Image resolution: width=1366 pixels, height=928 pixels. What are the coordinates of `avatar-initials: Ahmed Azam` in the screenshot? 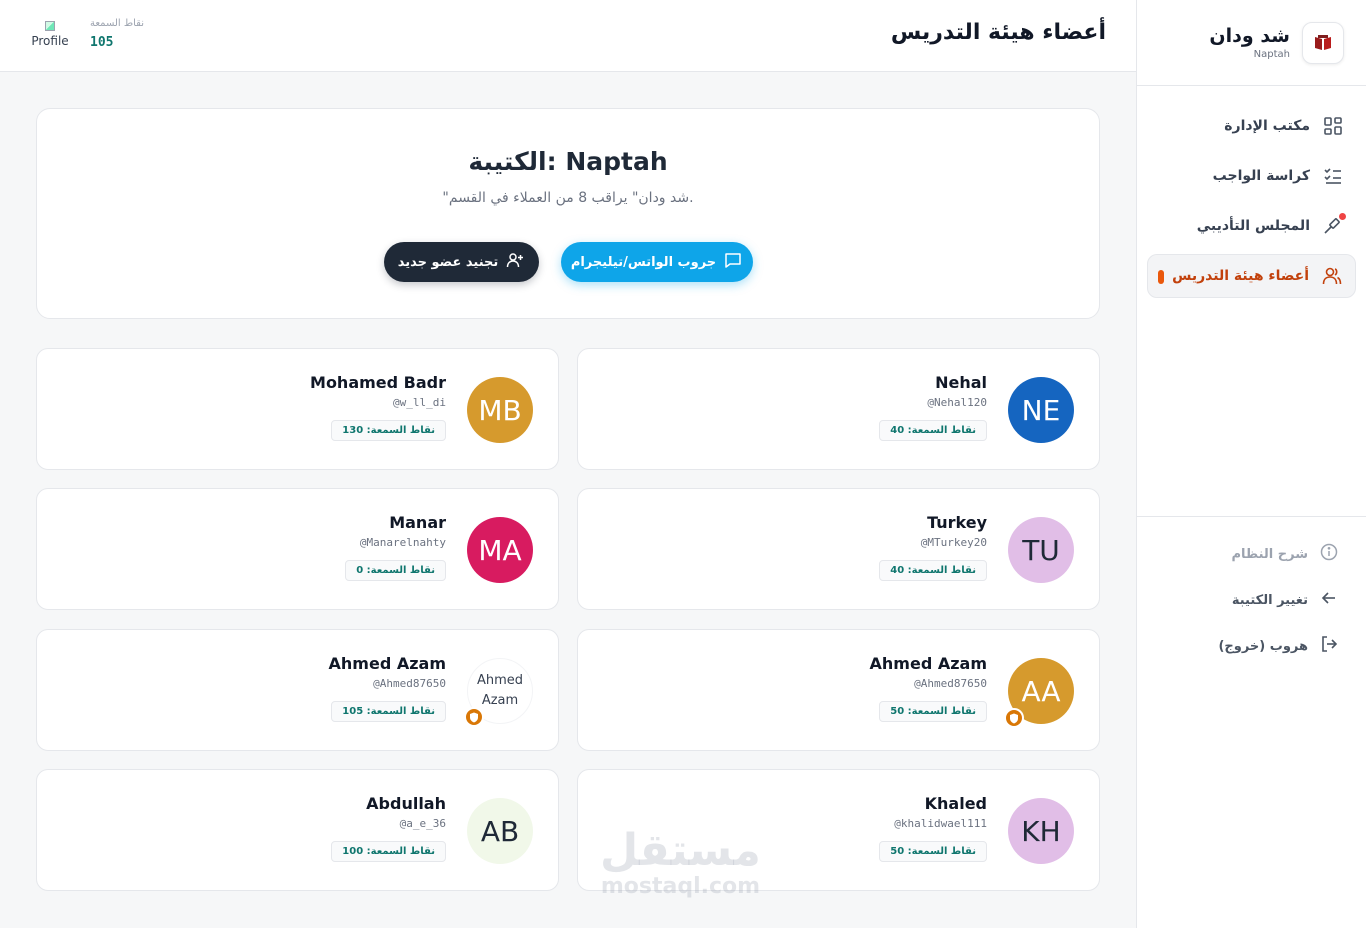 It's located at (500, 690).